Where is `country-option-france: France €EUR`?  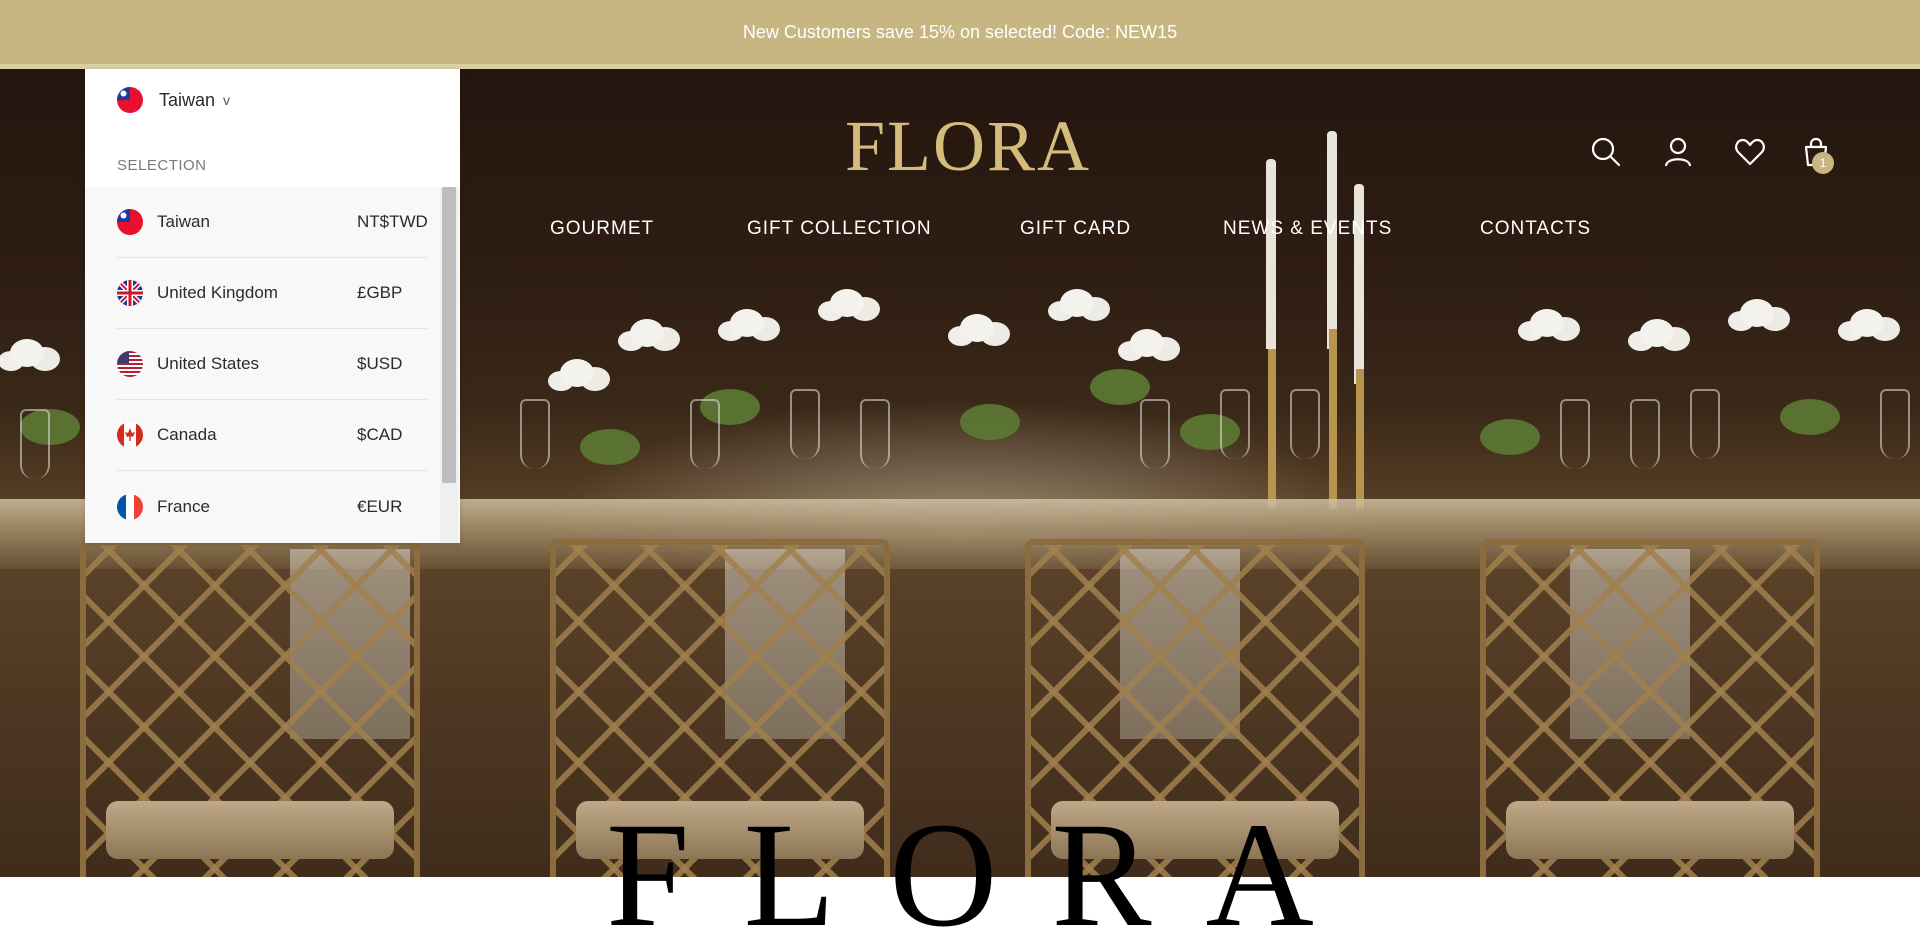 country-option-france: France €EUR is located at coordinates (272, 506).